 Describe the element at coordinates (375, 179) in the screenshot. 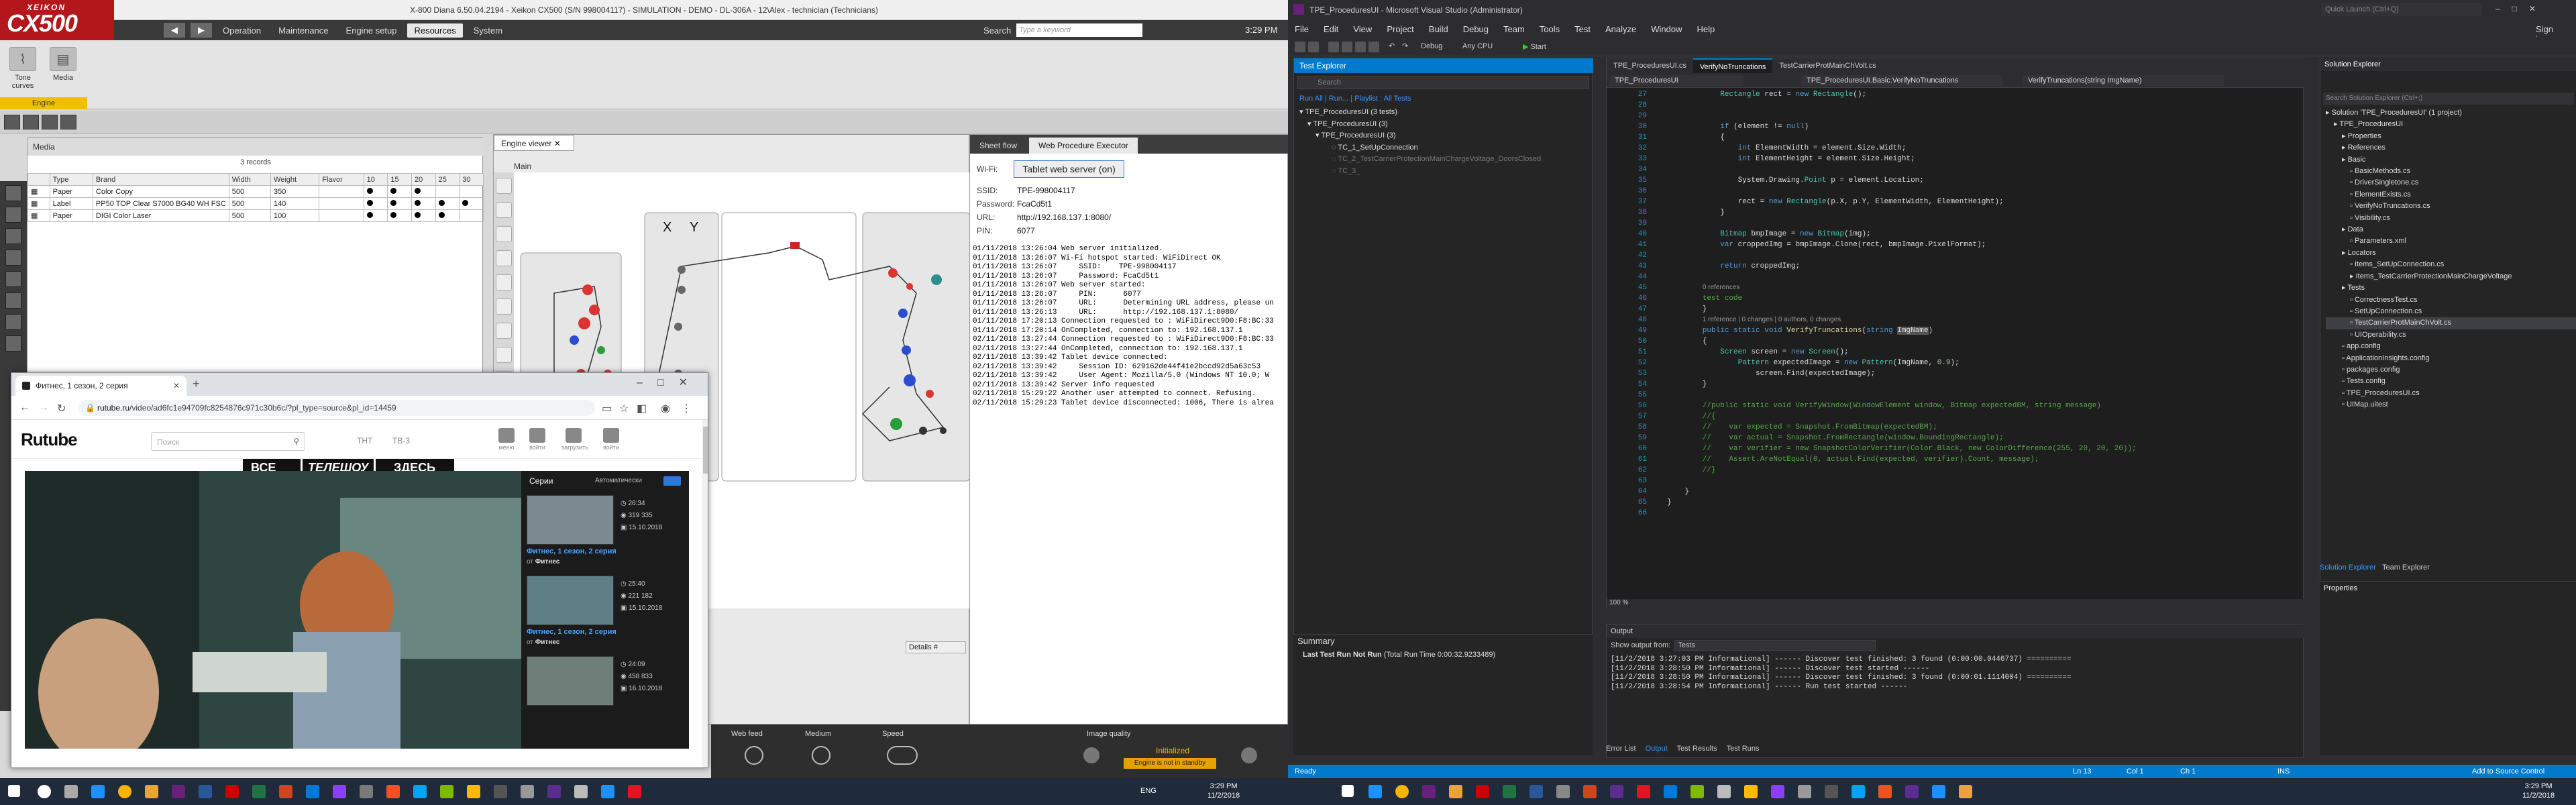

I see `col-10: 10` at that location.